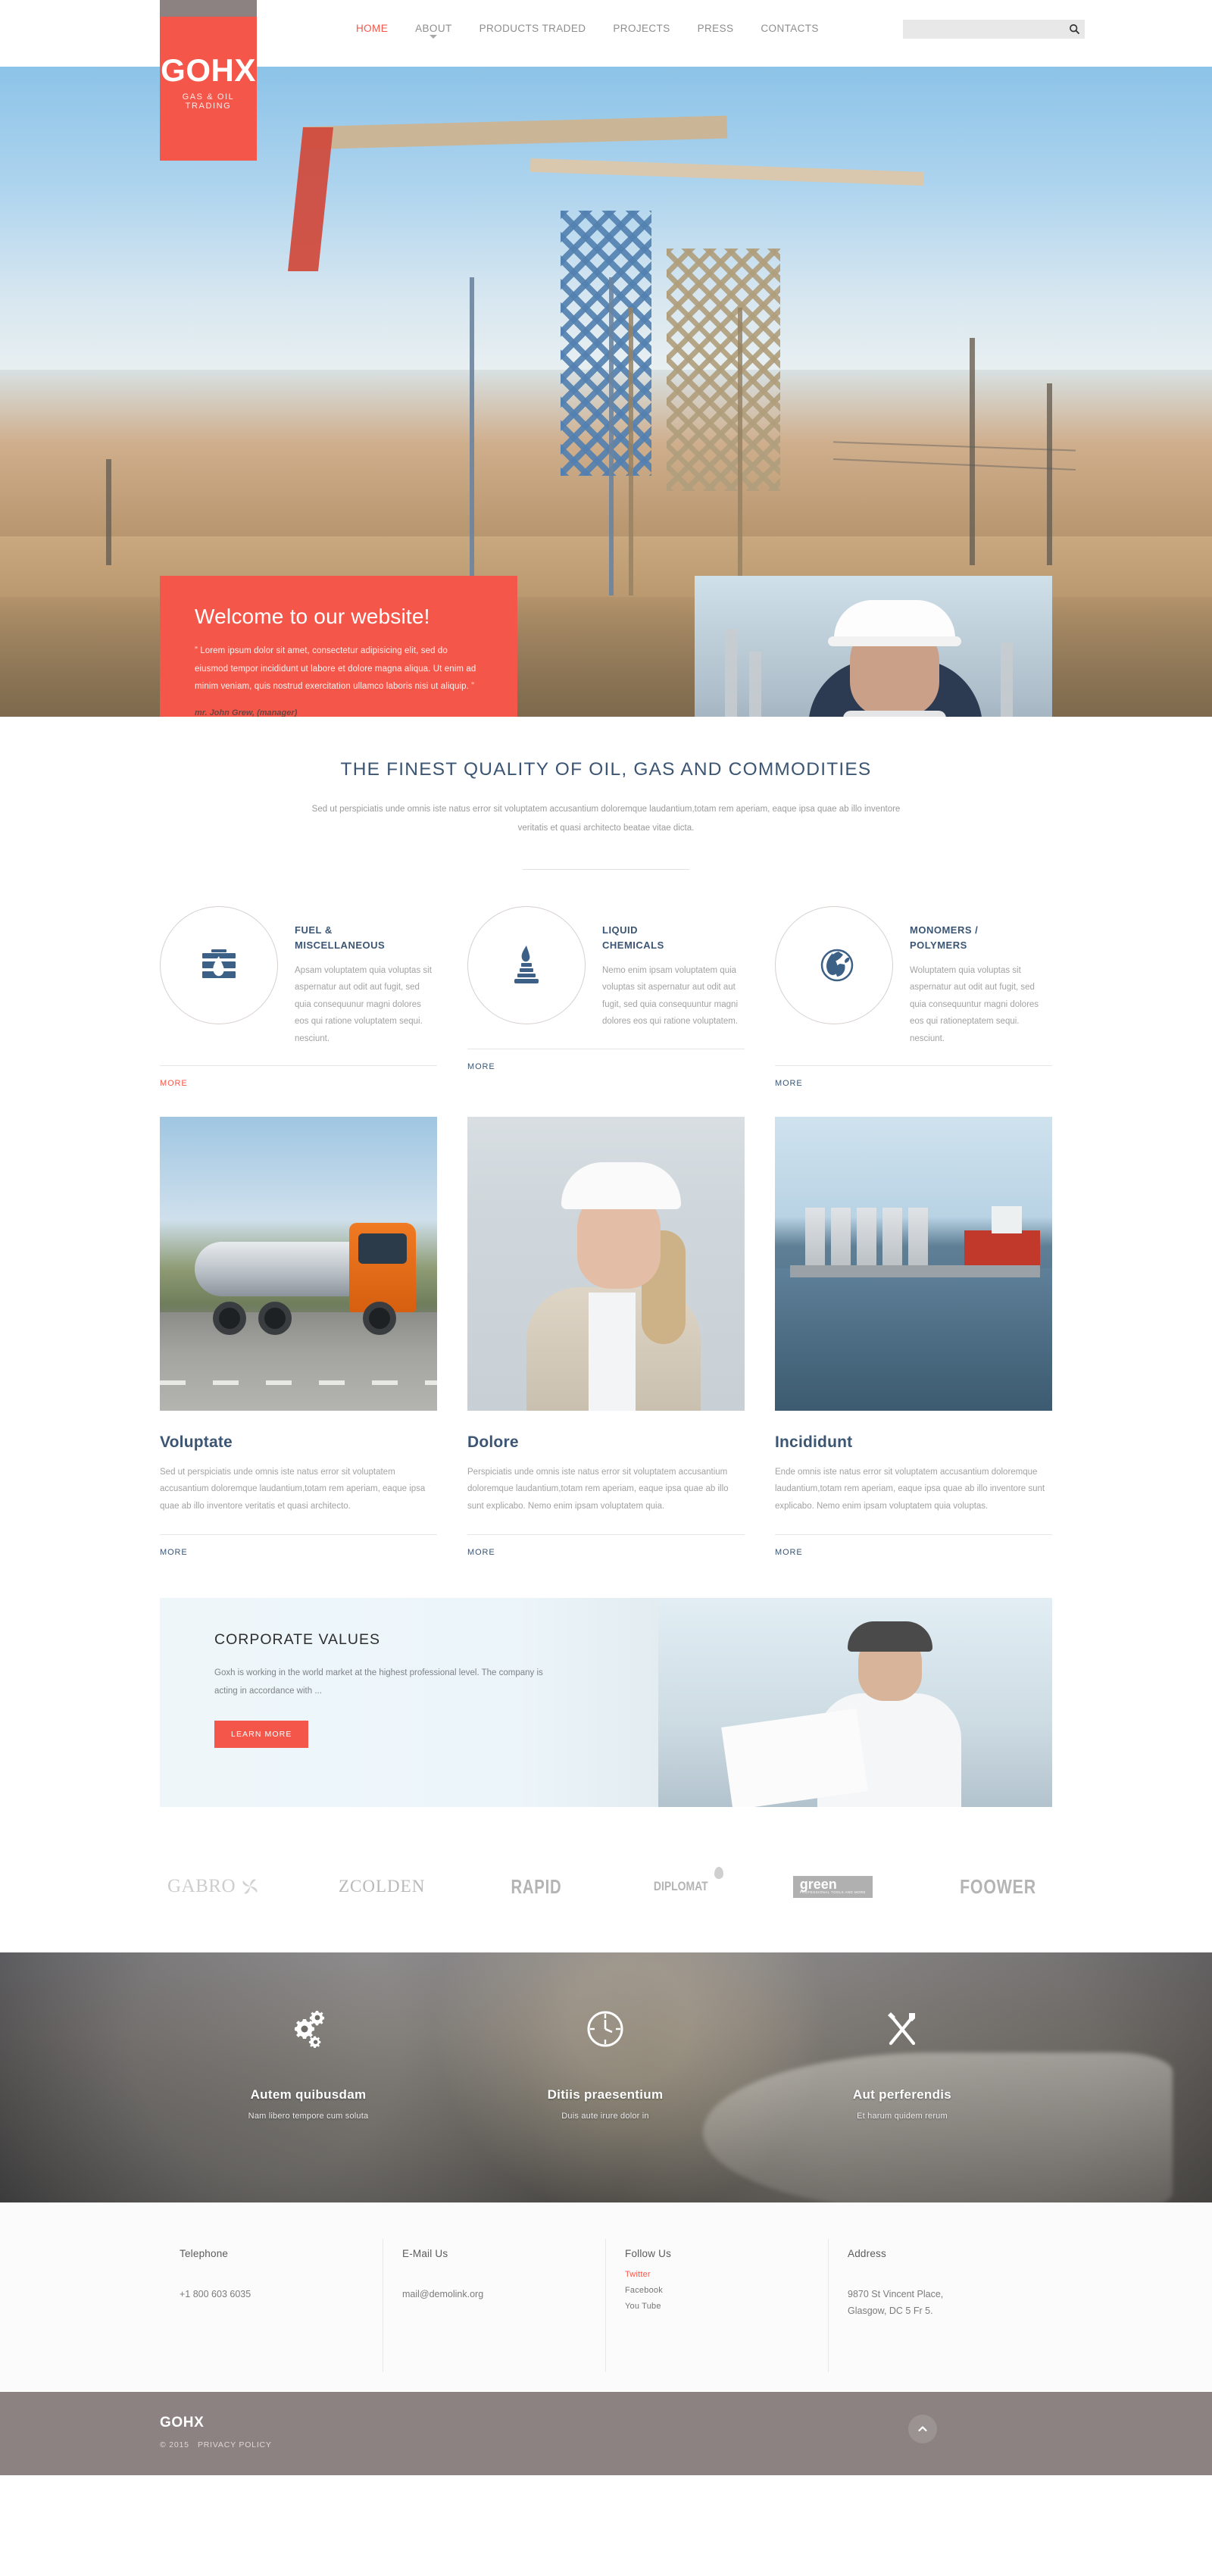 The height and width of the screenshot is (2576, 1212). Describe the element at coordinates (983, 30) in the screenshot. I see `search-input` at that location.